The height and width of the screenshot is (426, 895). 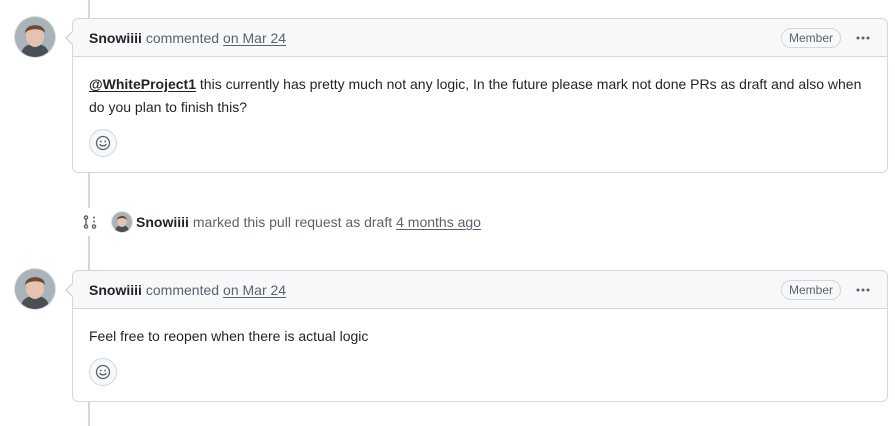 I want to click on event-text: marked this pull request as draft, so click(x=292, y=222).